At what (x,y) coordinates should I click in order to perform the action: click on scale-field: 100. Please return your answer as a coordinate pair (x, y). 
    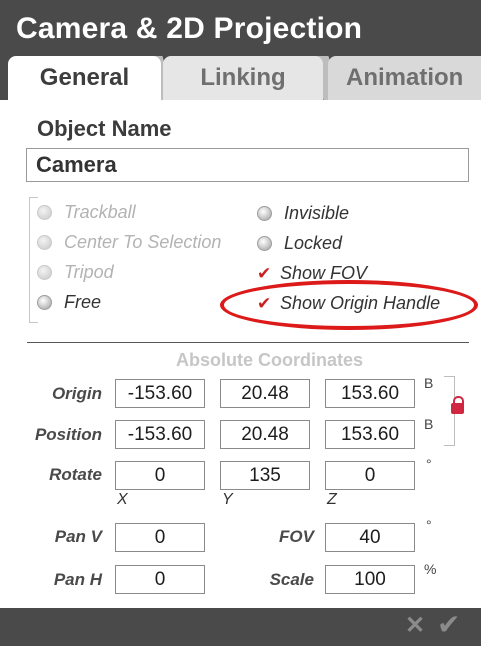
    Looking at the image, I should click on (370, 579).